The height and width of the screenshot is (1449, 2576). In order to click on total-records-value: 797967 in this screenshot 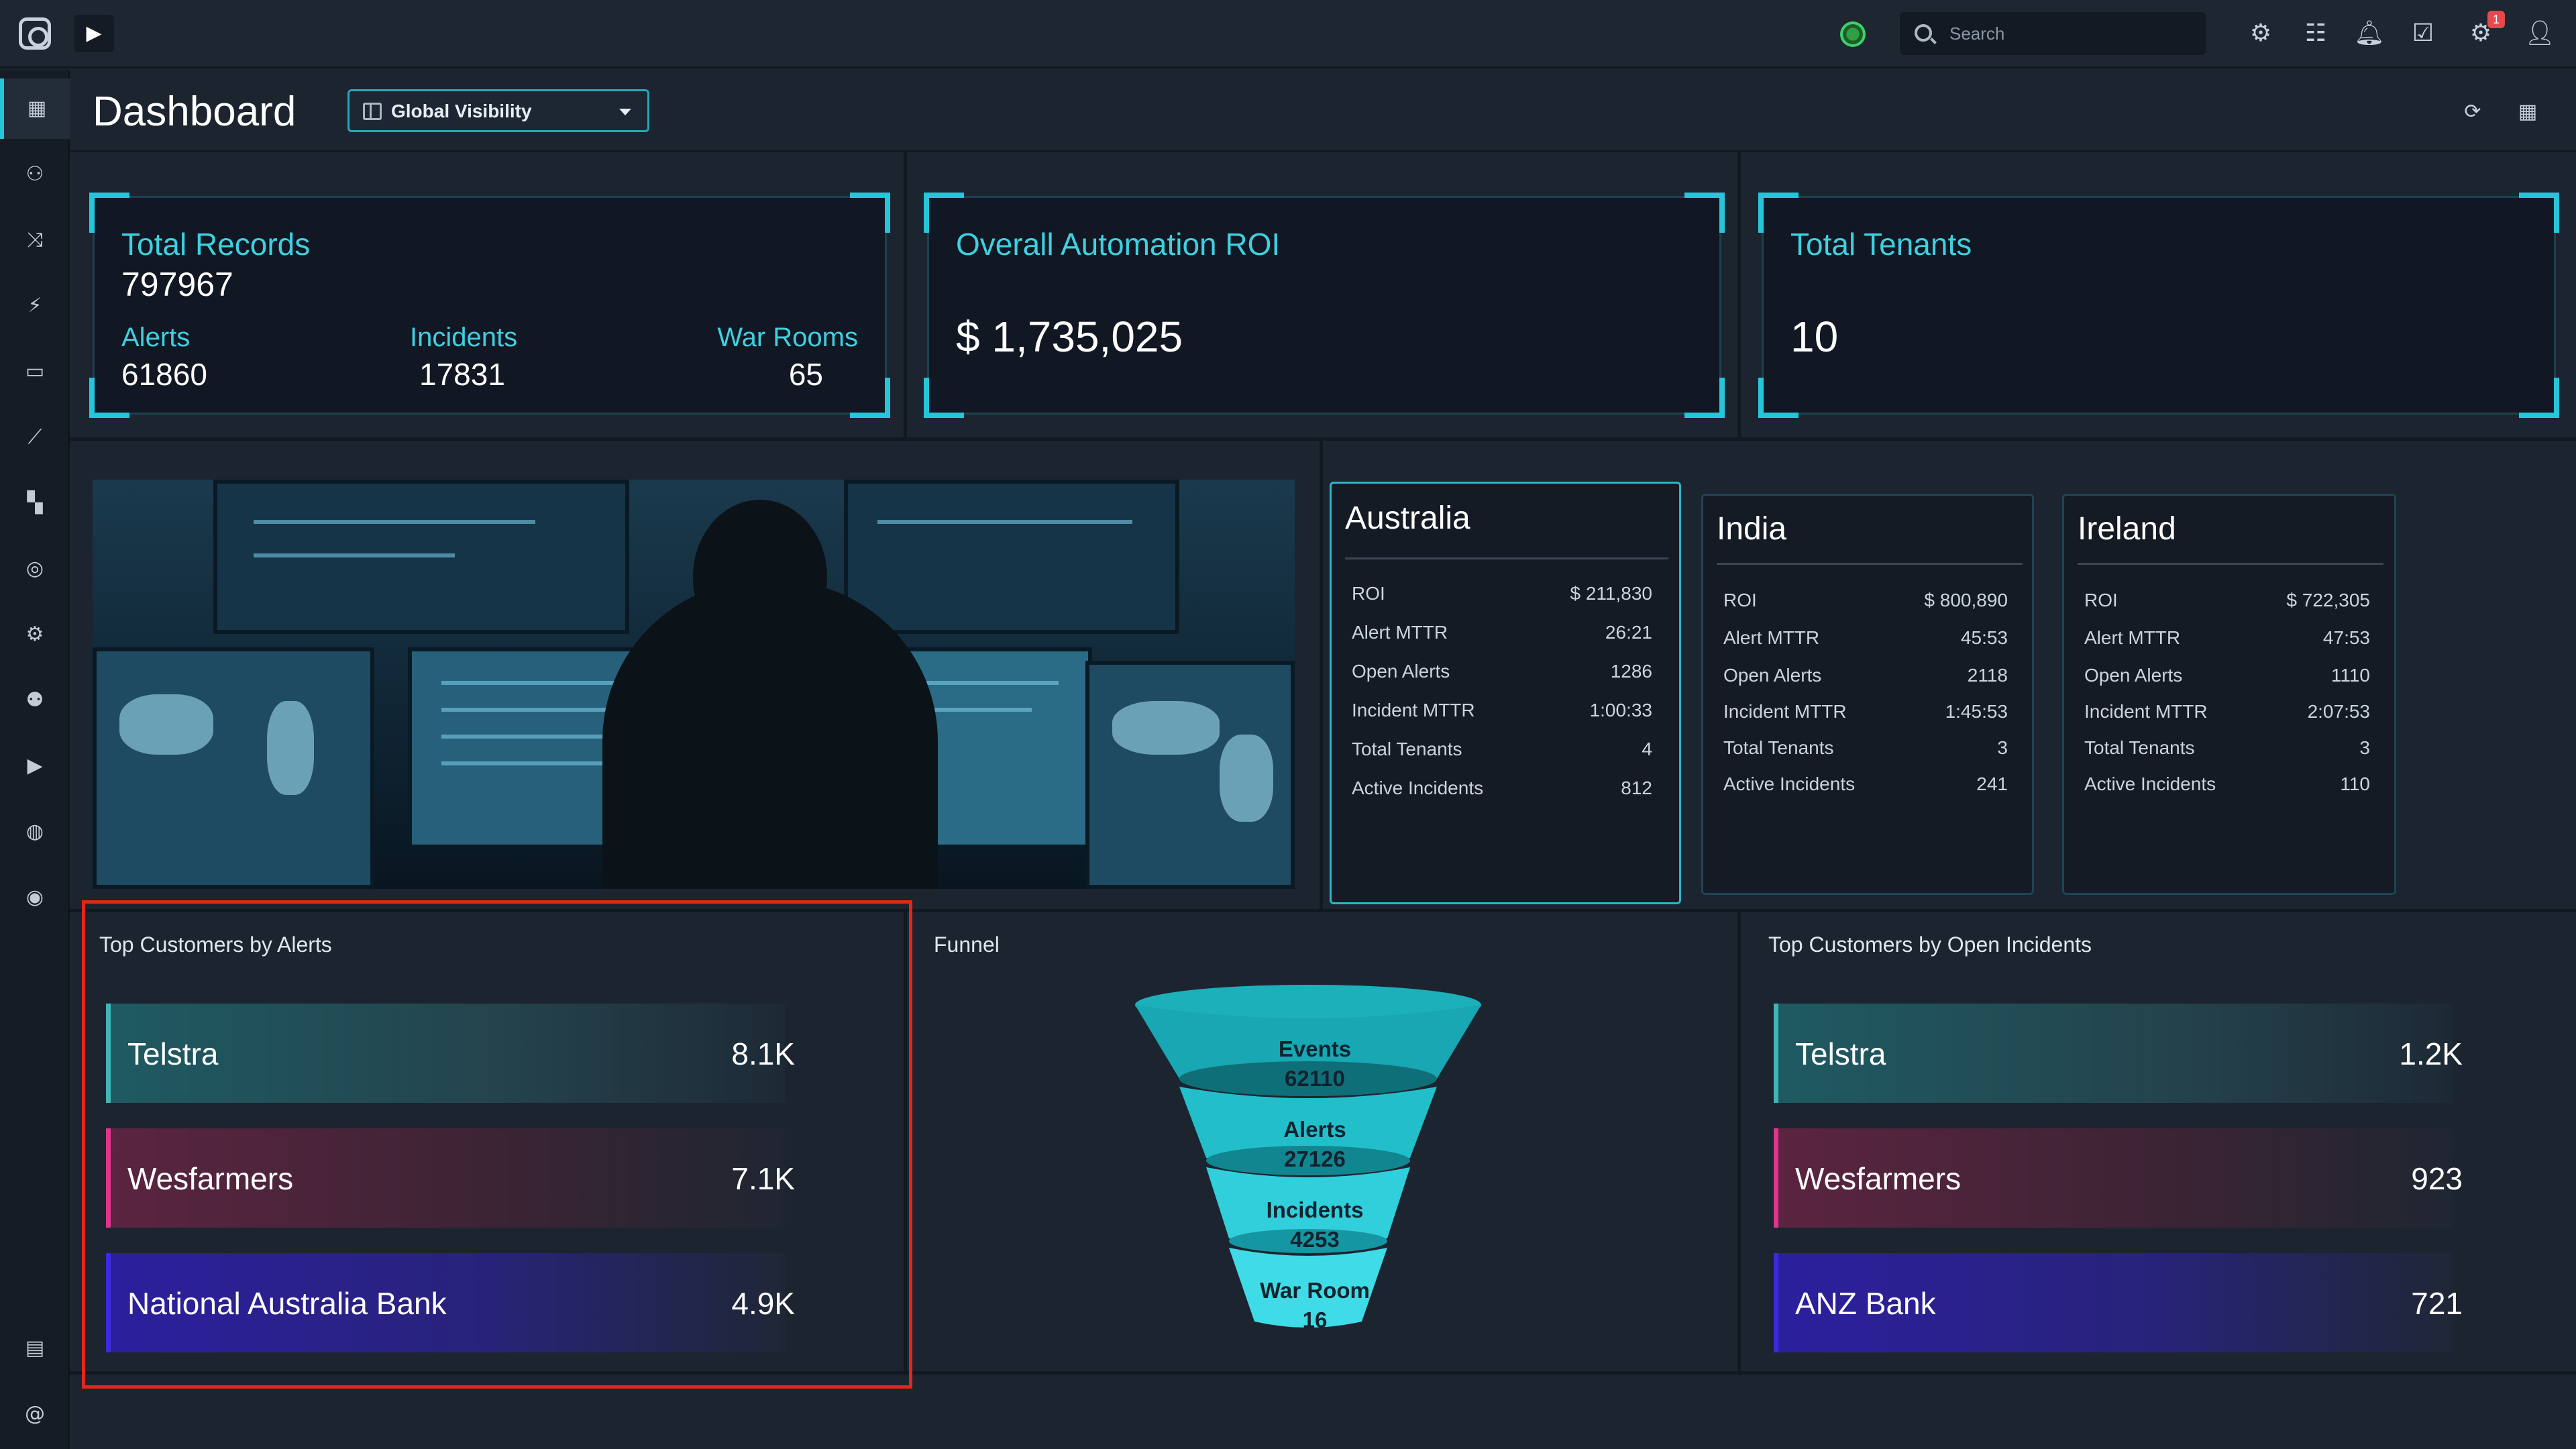, I will do `click(177, 284)`.